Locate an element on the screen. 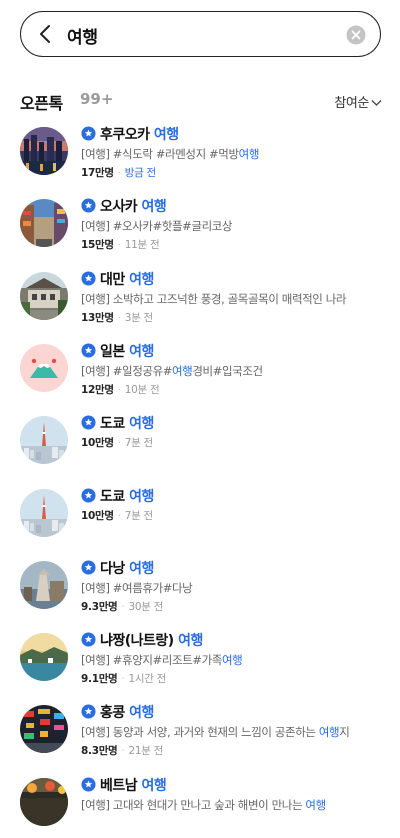 This screenshot has width=400, height=838. chatroom-title: 홍콩 여행 is located at coordinates (127, 713).